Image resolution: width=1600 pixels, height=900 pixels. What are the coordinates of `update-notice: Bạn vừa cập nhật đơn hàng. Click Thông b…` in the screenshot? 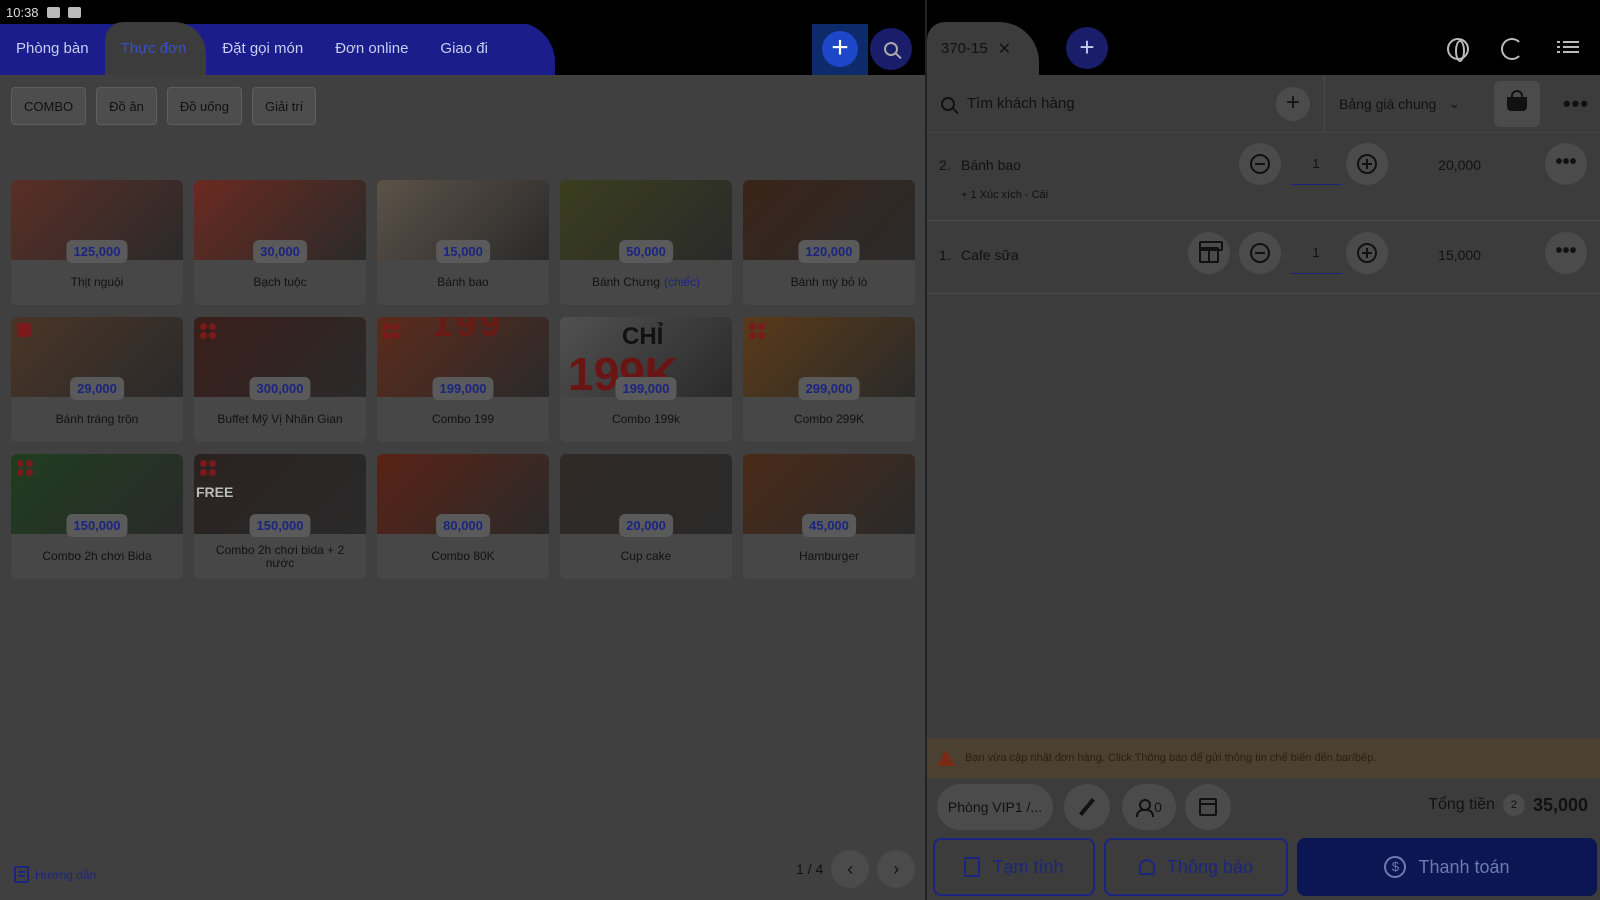 It's located at (1263, 758).